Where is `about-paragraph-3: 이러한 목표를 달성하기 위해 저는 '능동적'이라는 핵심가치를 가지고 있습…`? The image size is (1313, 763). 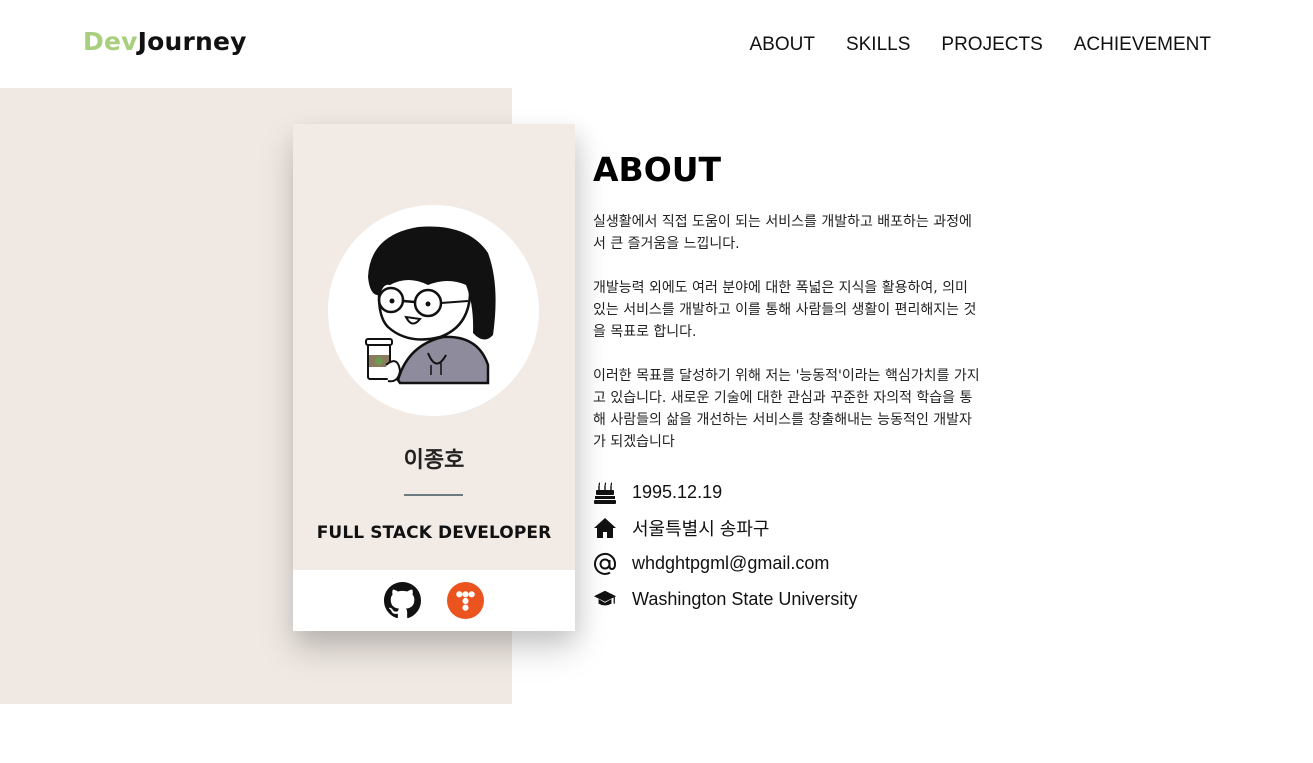 about-paragraph-3: 이러한 목표를 달성하기 위해 저는 '능동적'이라는 핵심가치를 가지고 있습… is located at coordinates (786, 409).